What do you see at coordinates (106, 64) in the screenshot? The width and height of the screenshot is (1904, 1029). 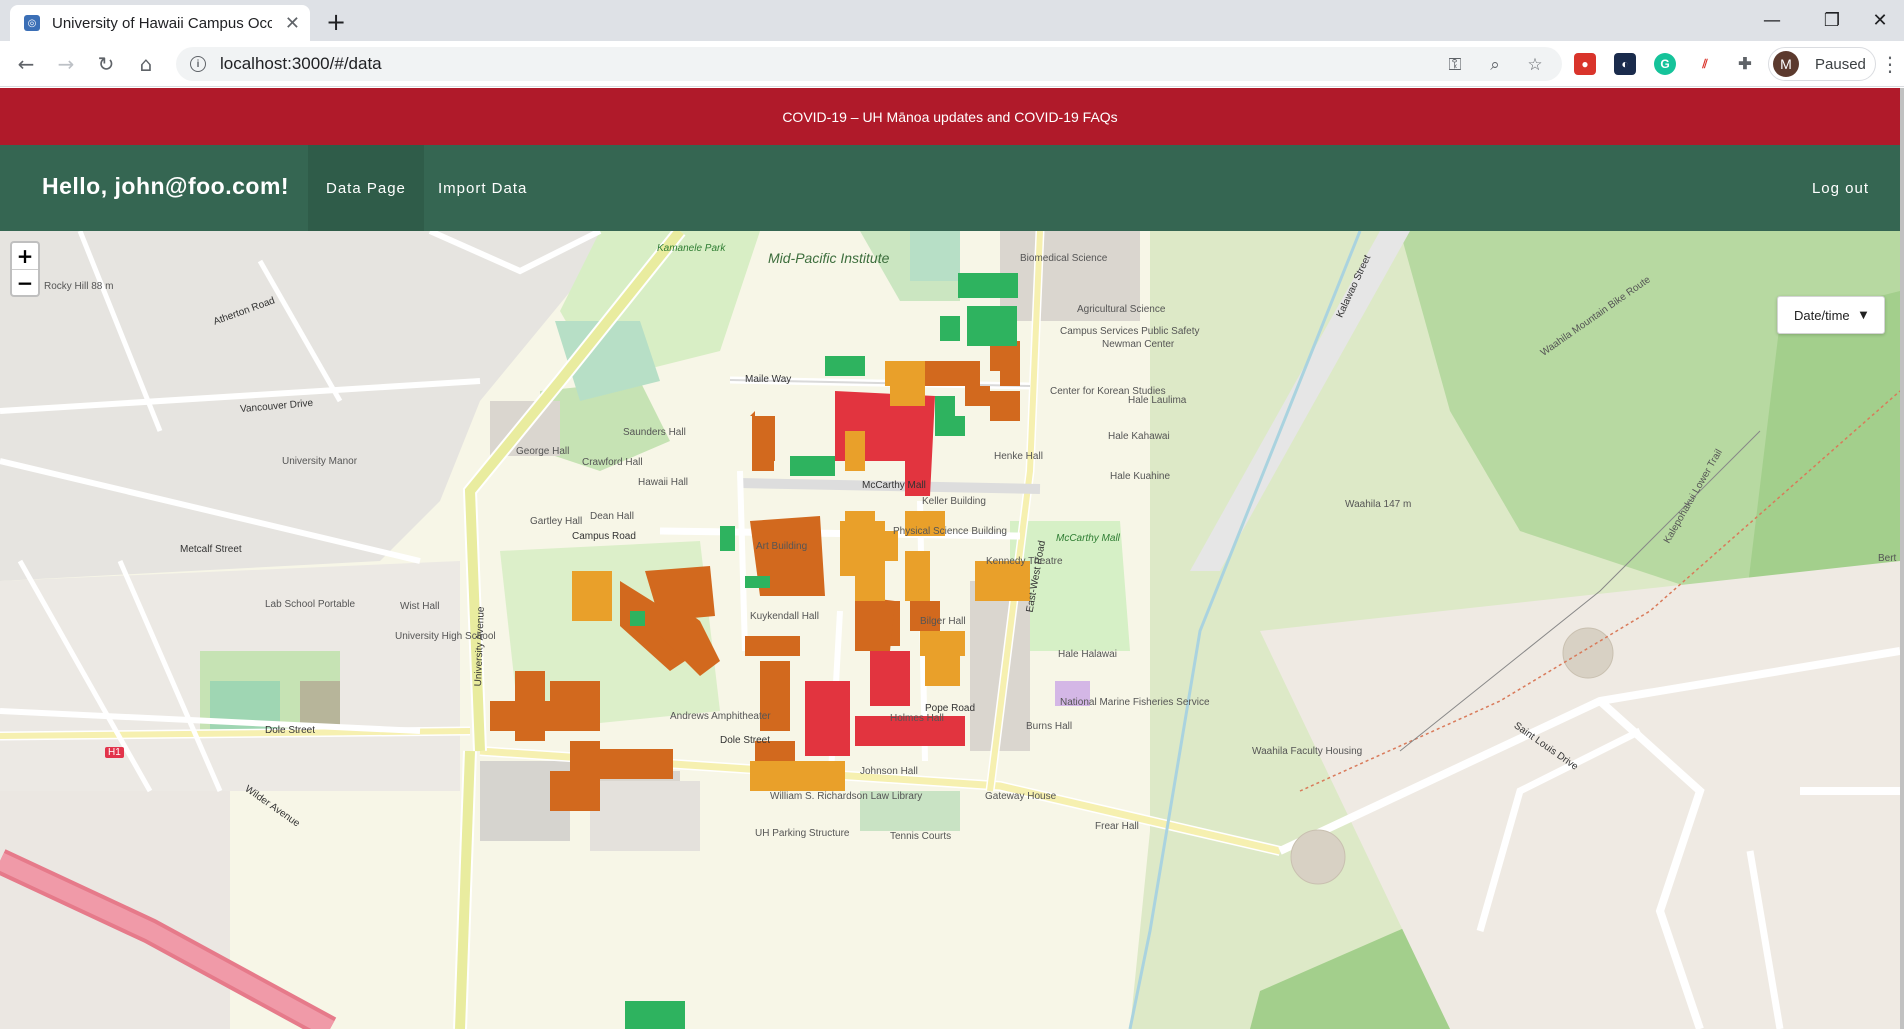 I see `reload-icon: ↻` at bounding box center [106, 64].